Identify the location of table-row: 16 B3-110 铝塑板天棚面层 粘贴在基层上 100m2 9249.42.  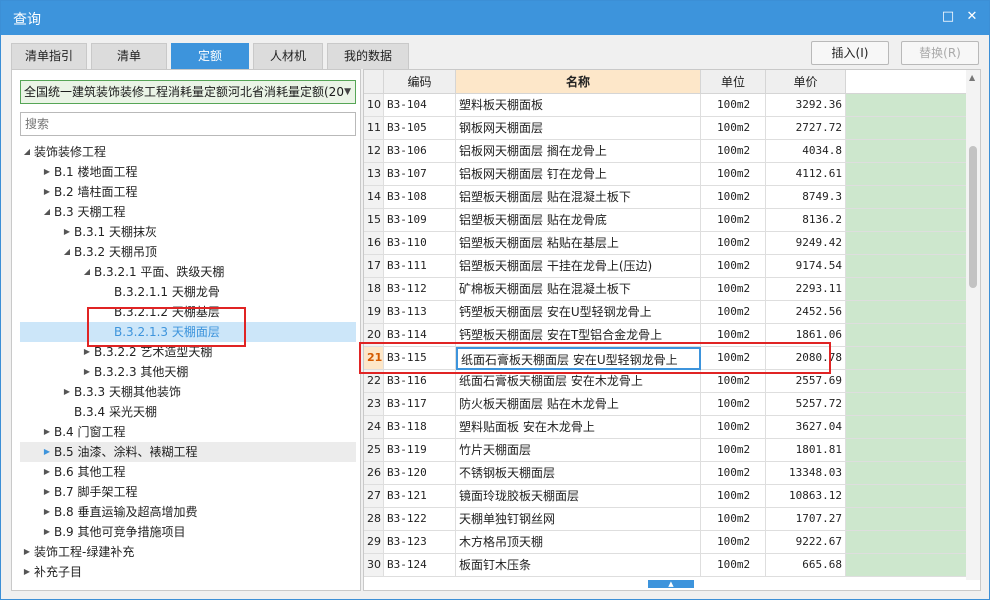
(665, 243).